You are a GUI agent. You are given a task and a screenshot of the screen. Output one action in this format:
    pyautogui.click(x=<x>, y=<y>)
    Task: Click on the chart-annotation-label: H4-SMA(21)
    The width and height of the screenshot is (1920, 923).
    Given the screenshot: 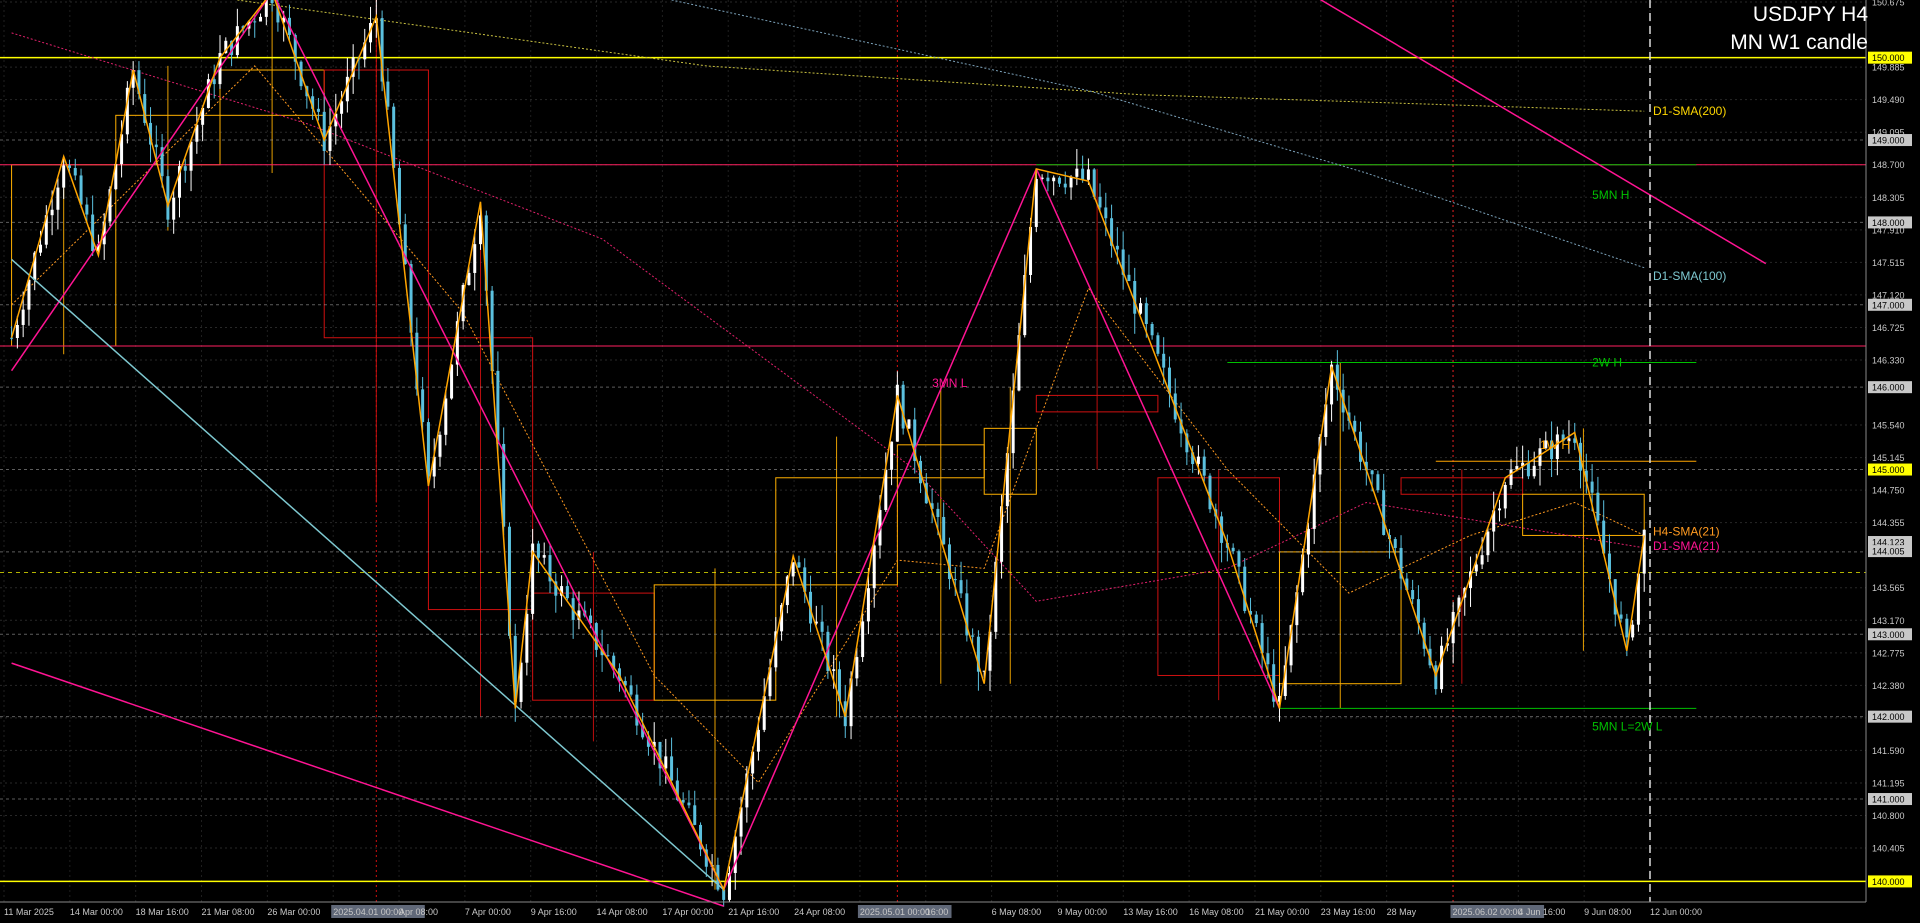 What is the action you would take?
    pyautogui.click(x=1686, y=531)
    